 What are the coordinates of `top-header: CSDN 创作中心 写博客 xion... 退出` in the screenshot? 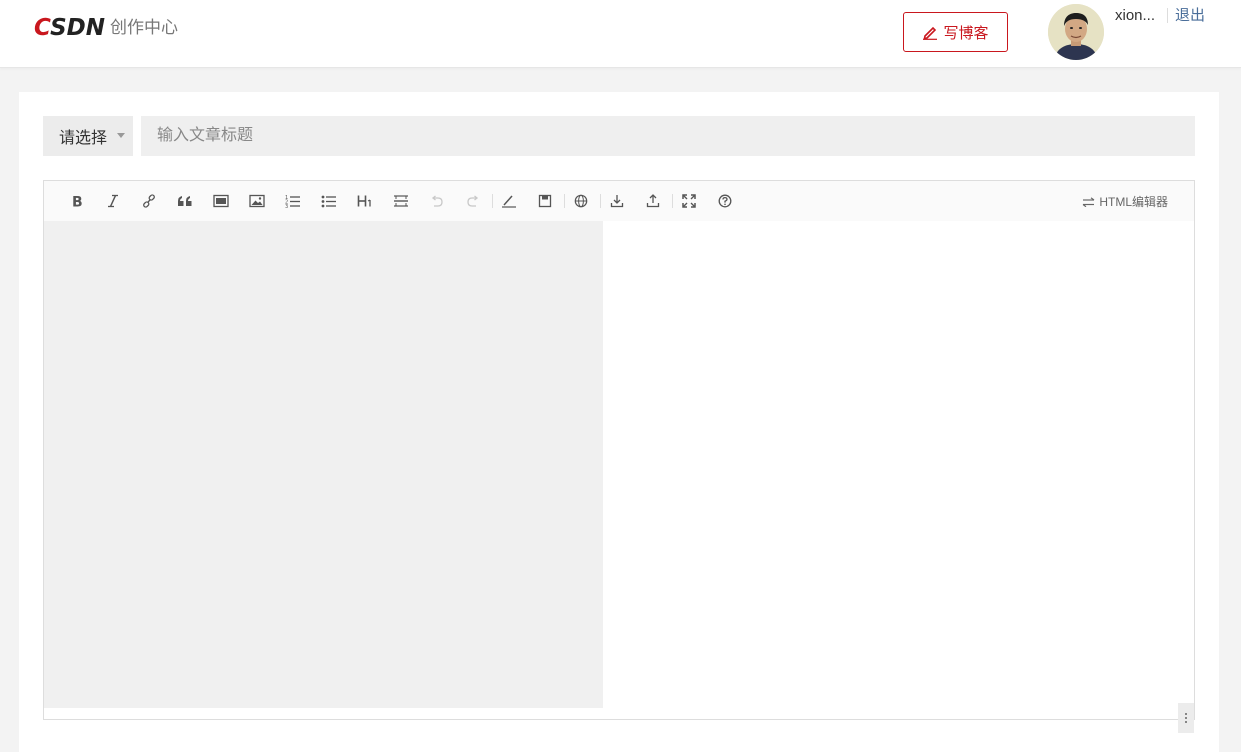 It's located at (620, 34).